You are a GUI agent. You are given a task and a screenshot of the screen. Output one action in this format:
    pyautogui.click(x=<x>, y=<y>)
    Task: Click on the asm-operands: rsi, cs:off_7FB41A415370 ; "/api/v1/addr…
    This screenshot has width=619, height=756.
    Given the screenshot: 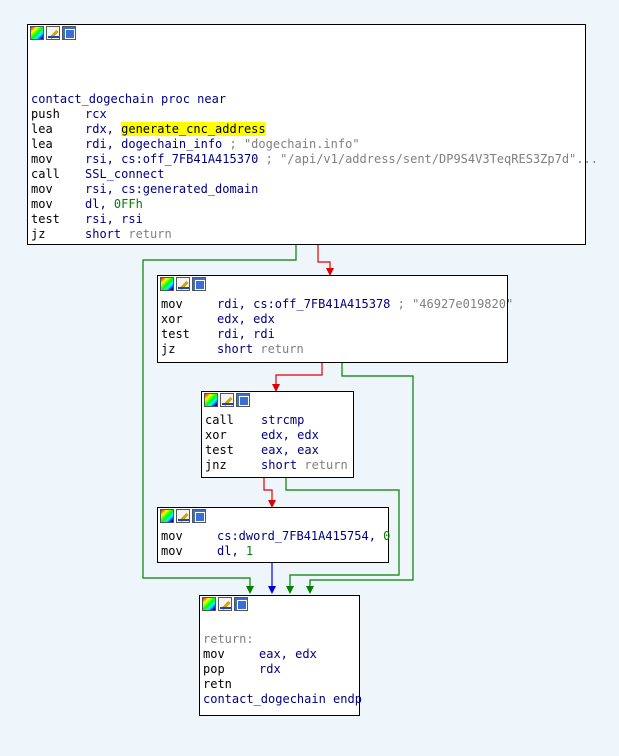 What is the action you would take?
    pyautogui.click(x=341, y=159)
    